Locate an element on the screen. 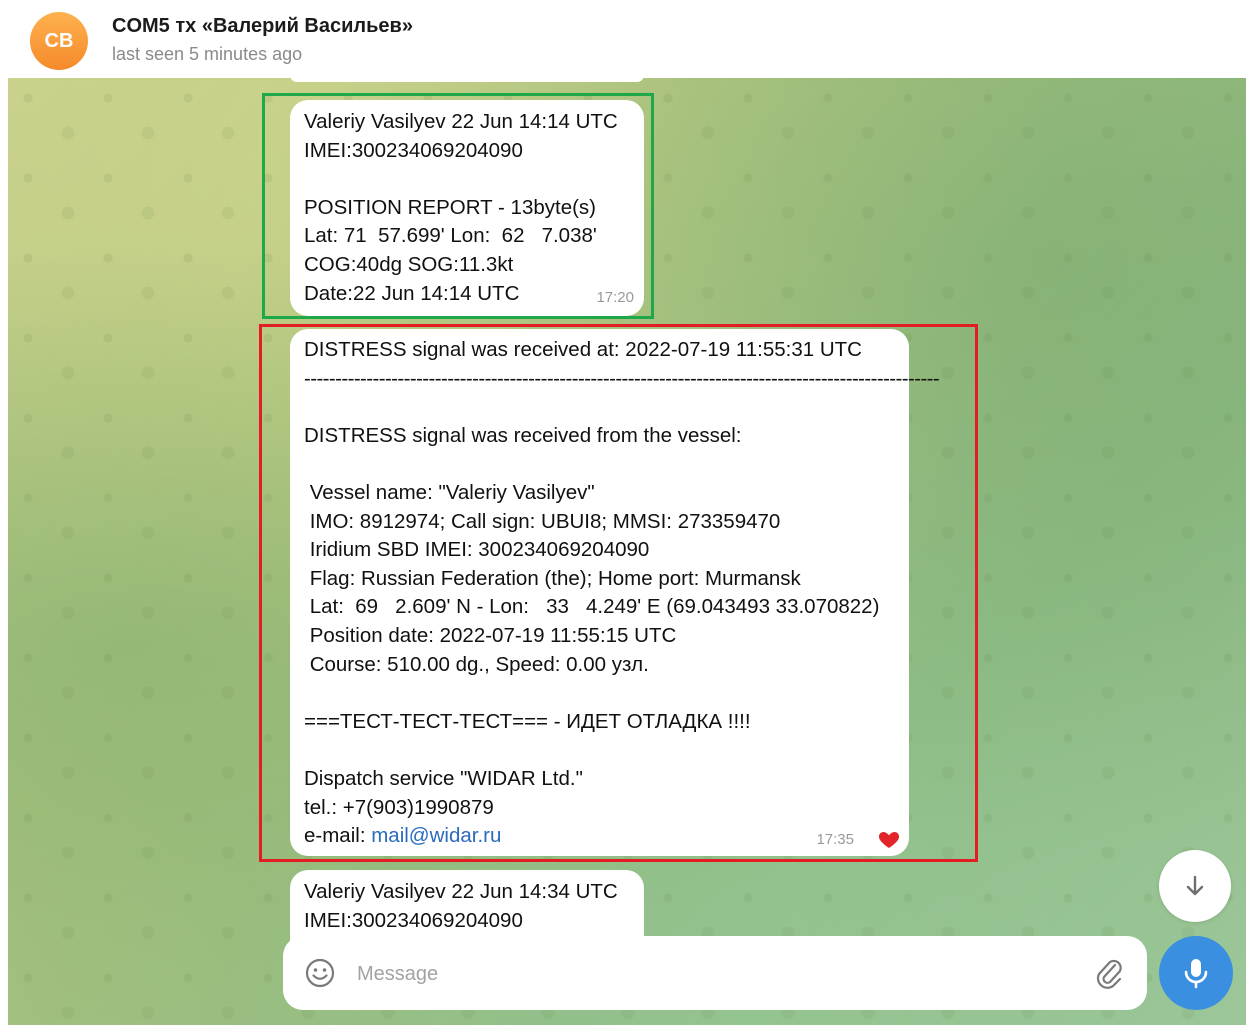 The width and height of the screenshot is (1246, 1025). message-composer is located at coordinates (715, 973).